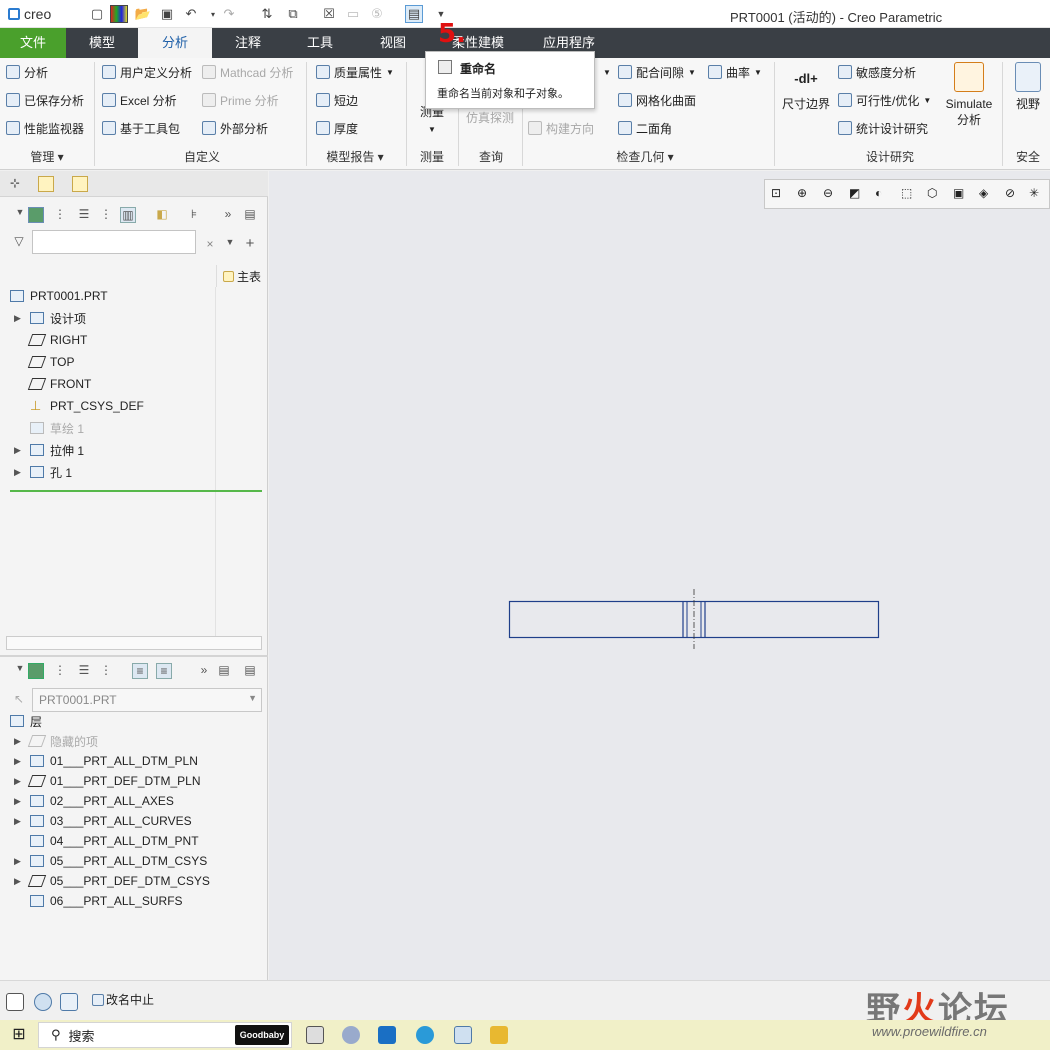  I want to click on model-tree-tab-icon: ⊹, so click(18, 184).